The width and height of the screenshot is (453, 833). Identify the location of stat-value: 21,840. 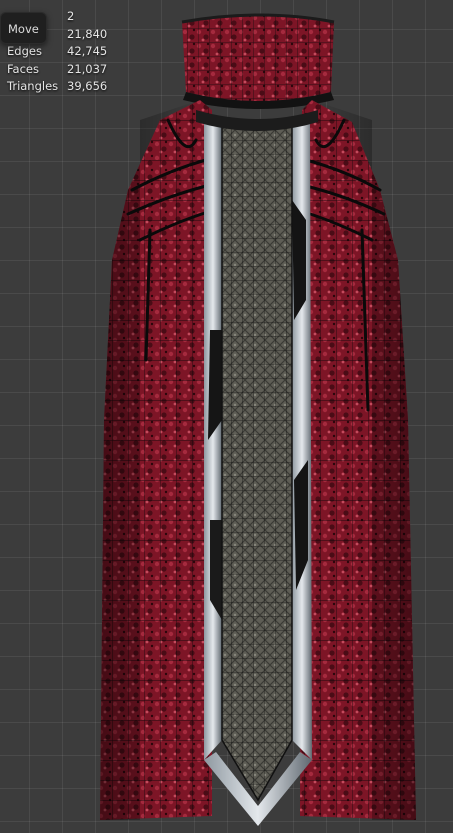
(87, 33).